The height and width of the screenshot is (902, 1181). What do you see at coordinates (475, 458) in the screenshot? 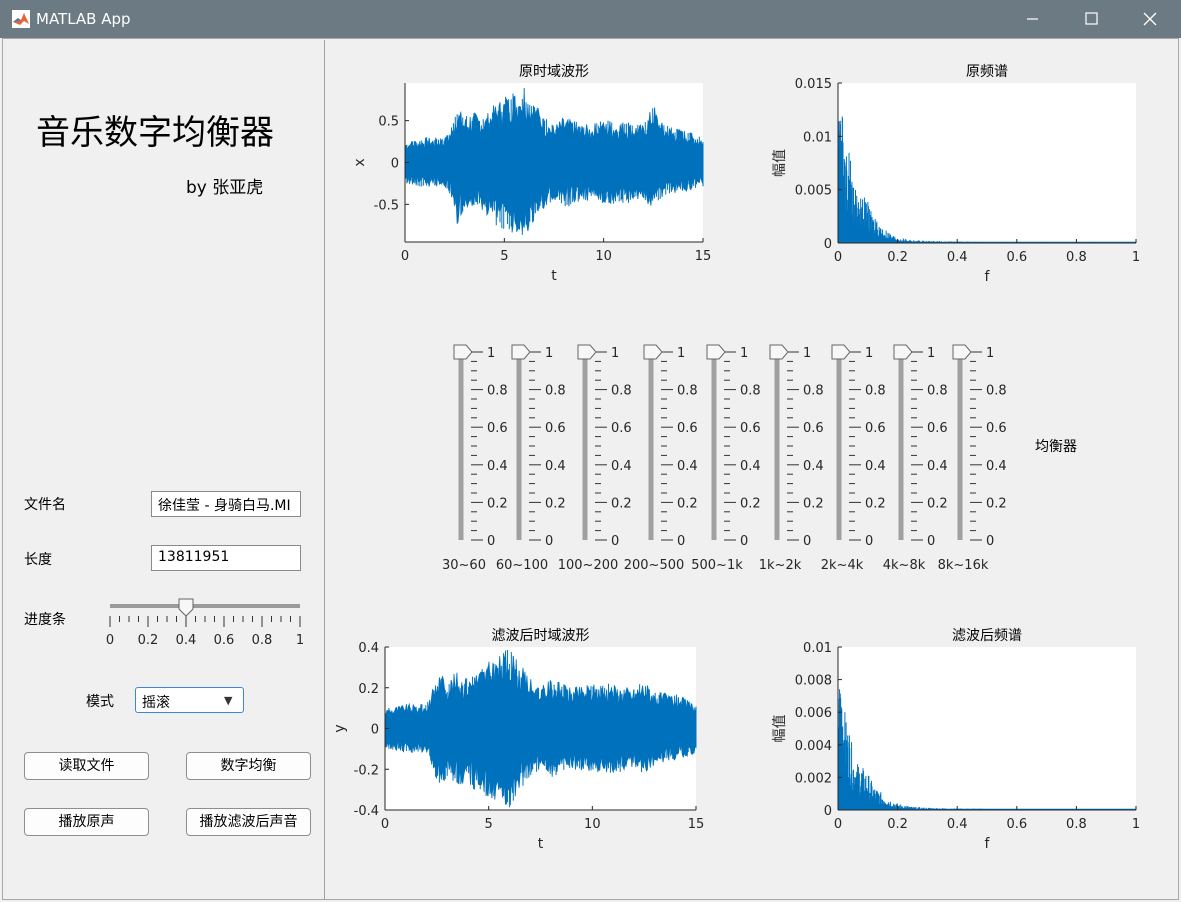
I see `eq-slider-30~60: 0 0.2 0.4 0.6 0.8 1 30~60` at bounding box center [475, 458].